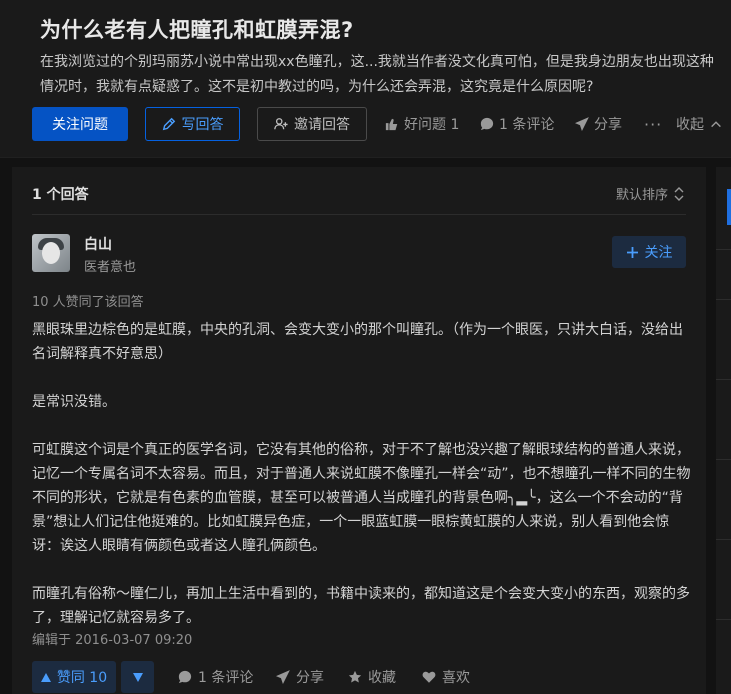  What do you see at coordinates (359, 256) in the screenshot?
I see `answer-author: 白山 医者意也 关注` at bounding box center [359, 256].